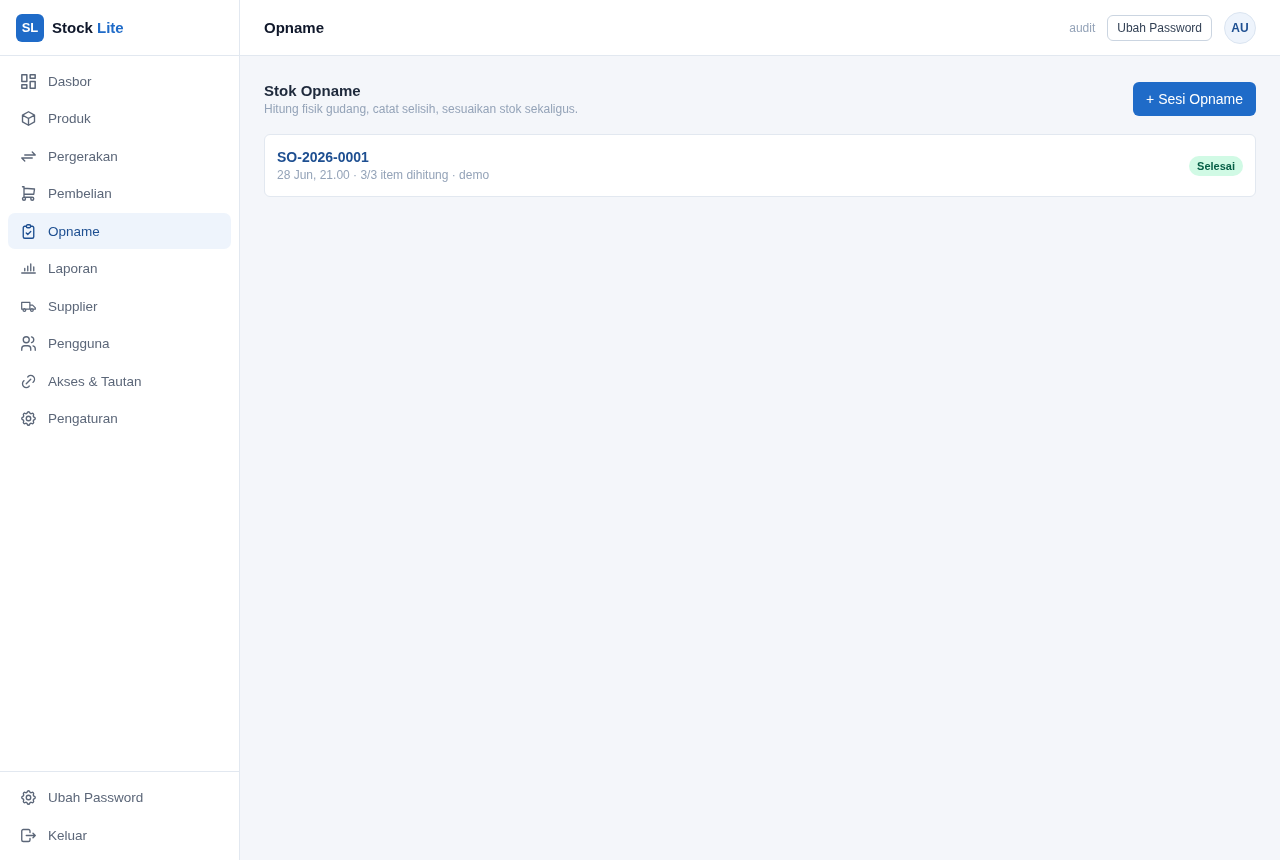 This screenshot has height=860, width=1280. What do you see at coordinates (119, 306) in the screenshot?
I see `nav-item: Supplier` at bounding box center [119, 306].